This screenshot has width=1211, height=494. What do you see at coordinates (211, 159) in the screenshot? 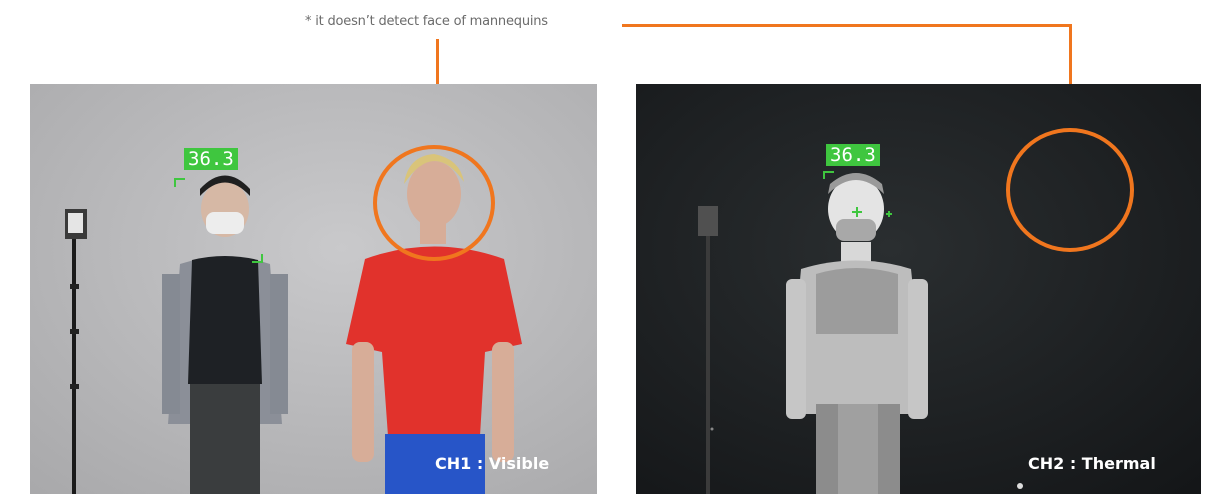
I see `ch1-temperature-label: 36.3` at bounding box center [211, 159].